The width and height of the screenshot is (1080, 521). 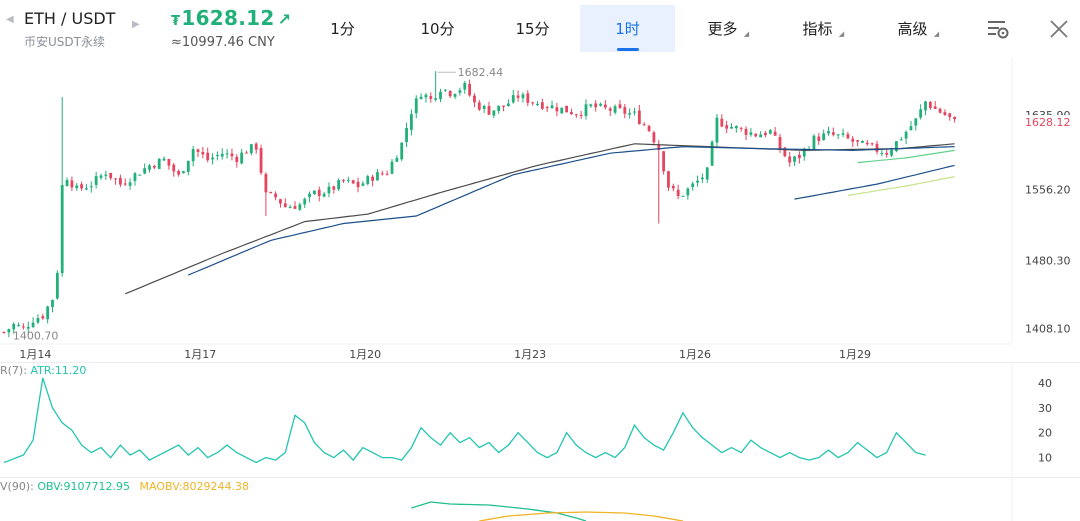 What do you see at coordinates (10, 19) in the screenshot?
I see `previous-symbol-arrow-icon: ◀` at bounding box center [10, 19].